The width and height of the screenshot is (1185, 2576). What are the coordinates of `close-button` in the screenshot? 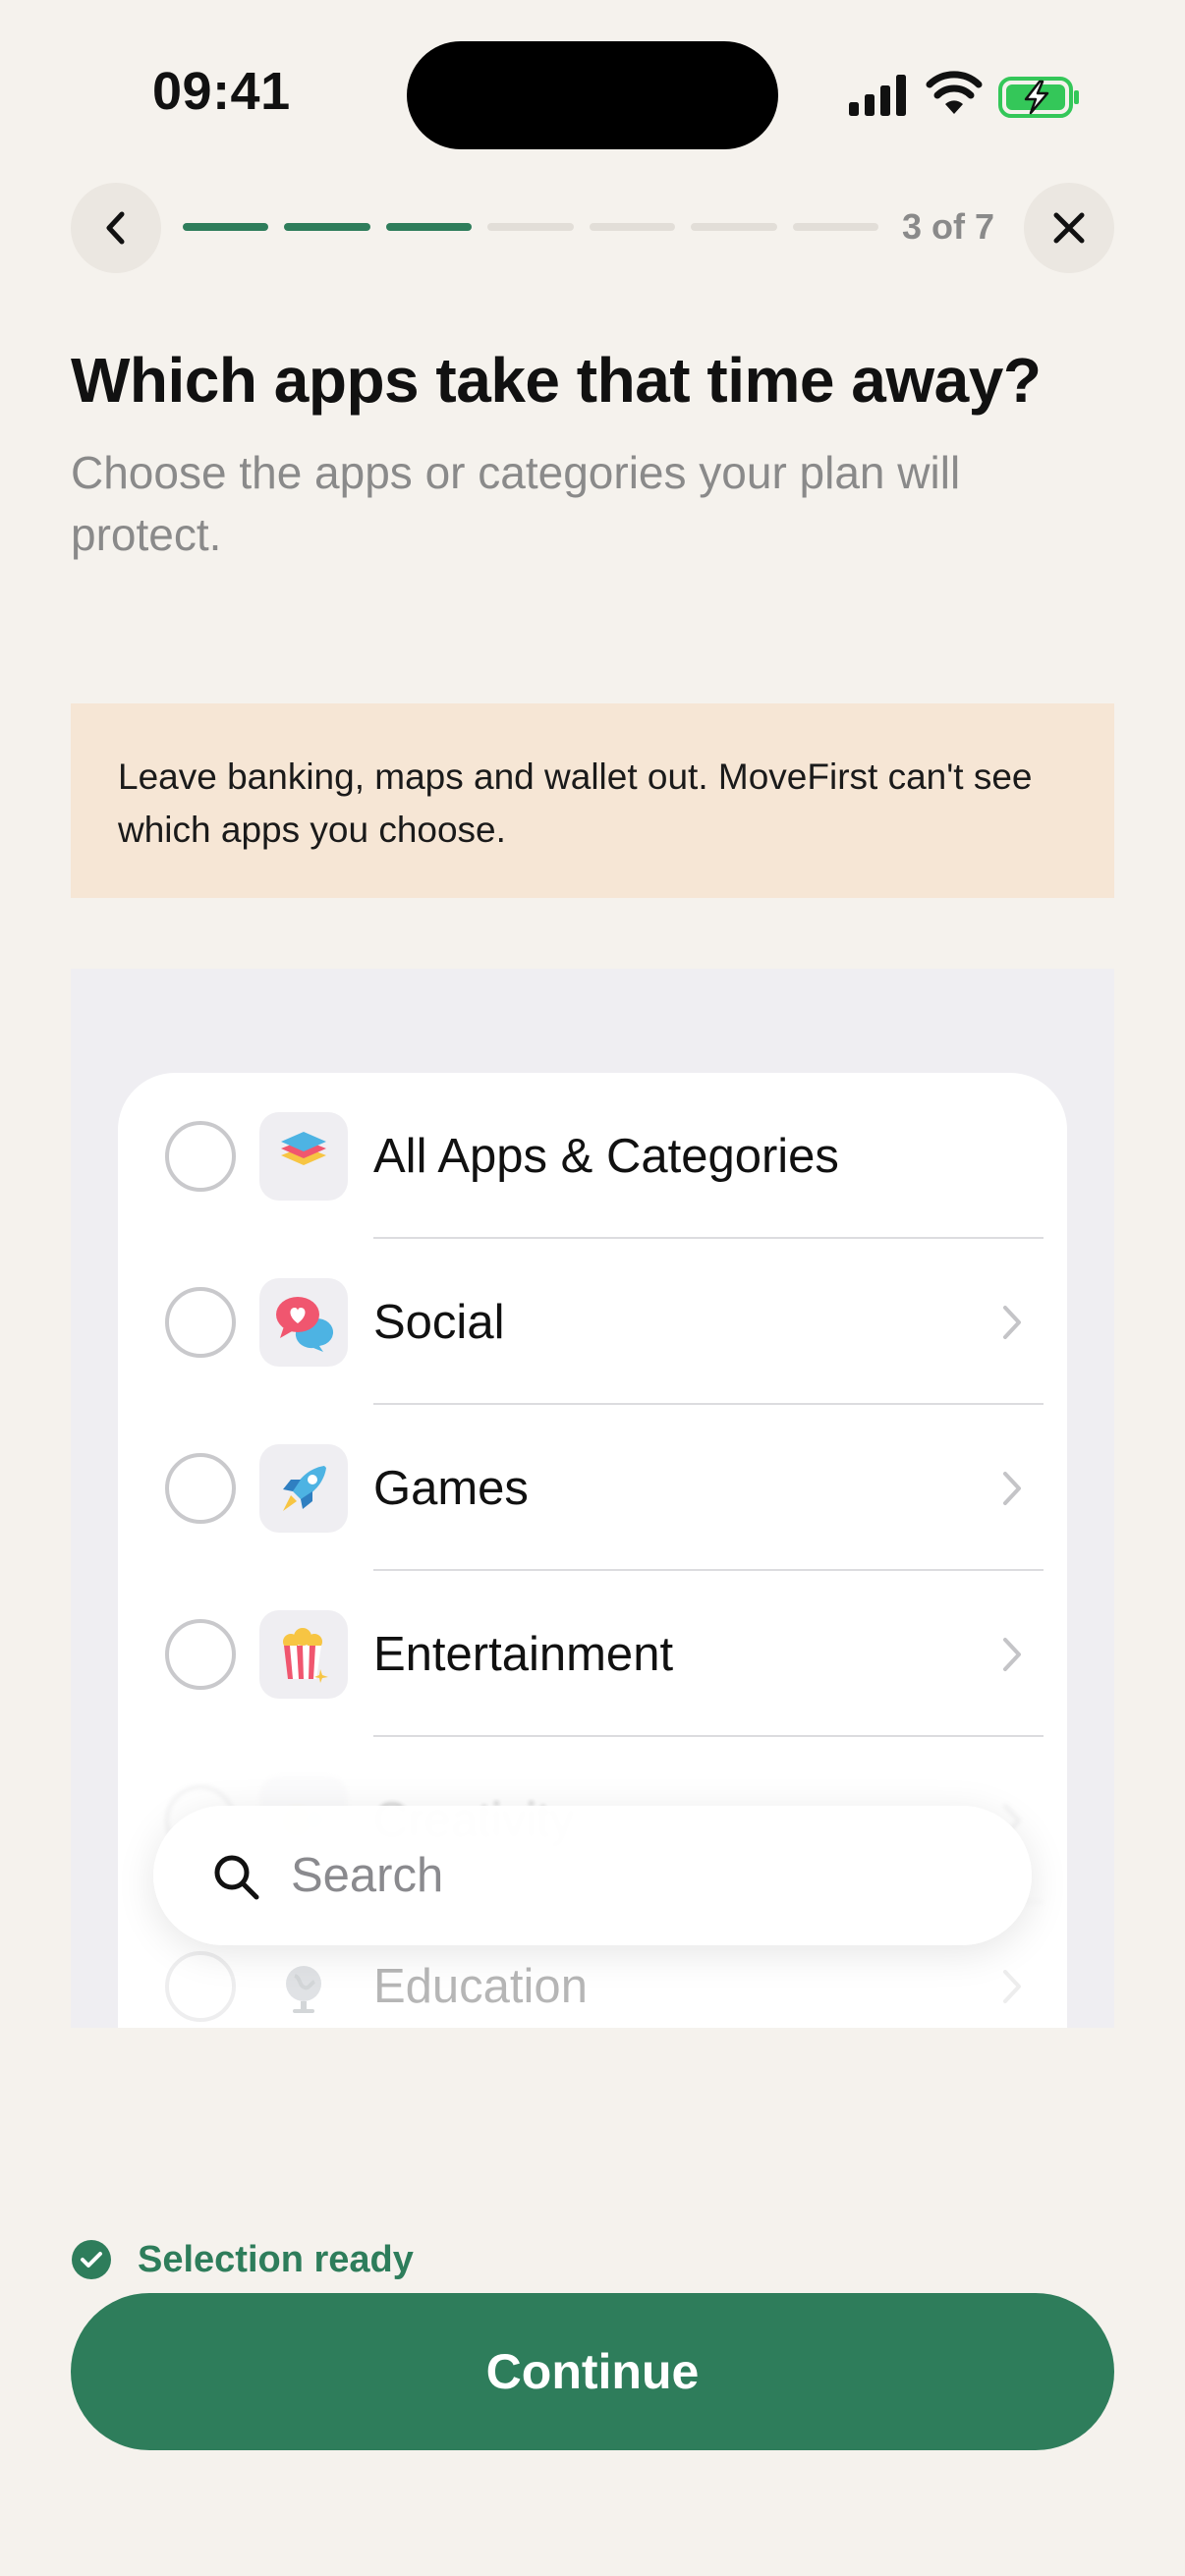 It's located at (1069, 228).